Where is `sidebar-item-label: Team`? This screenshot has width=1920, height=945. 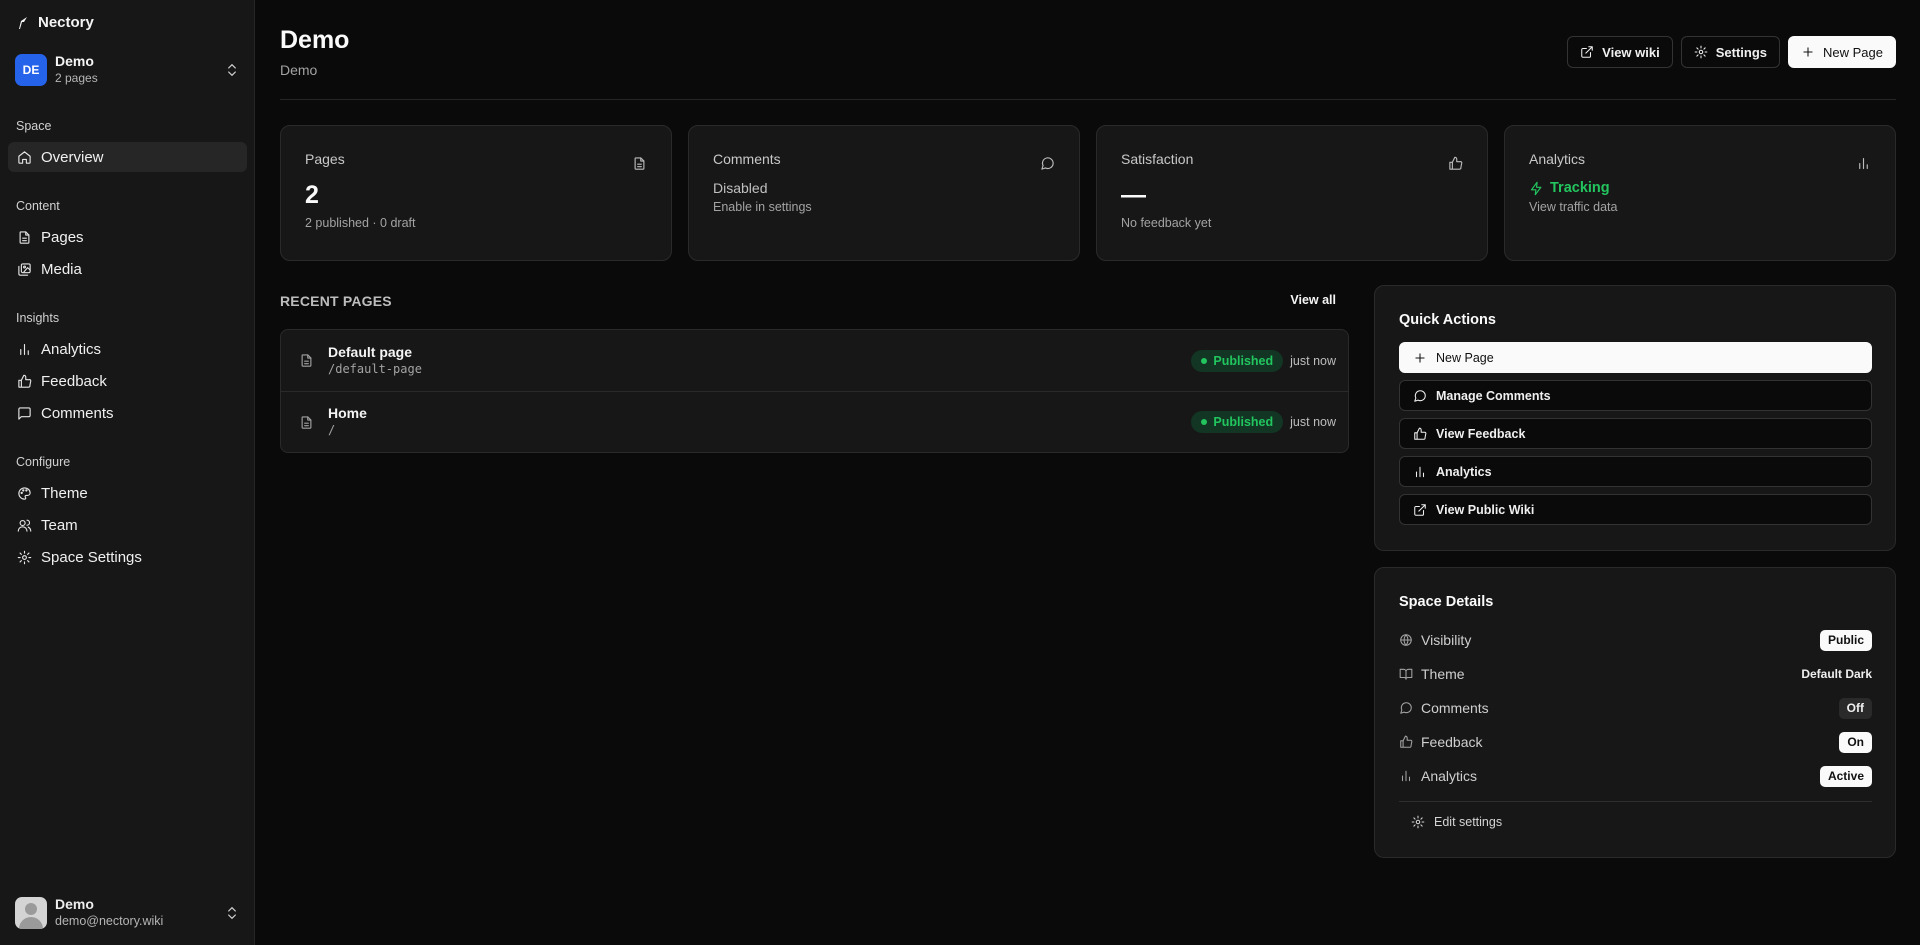 sidebar-item-label: Team is located at coordinates (59, 525).